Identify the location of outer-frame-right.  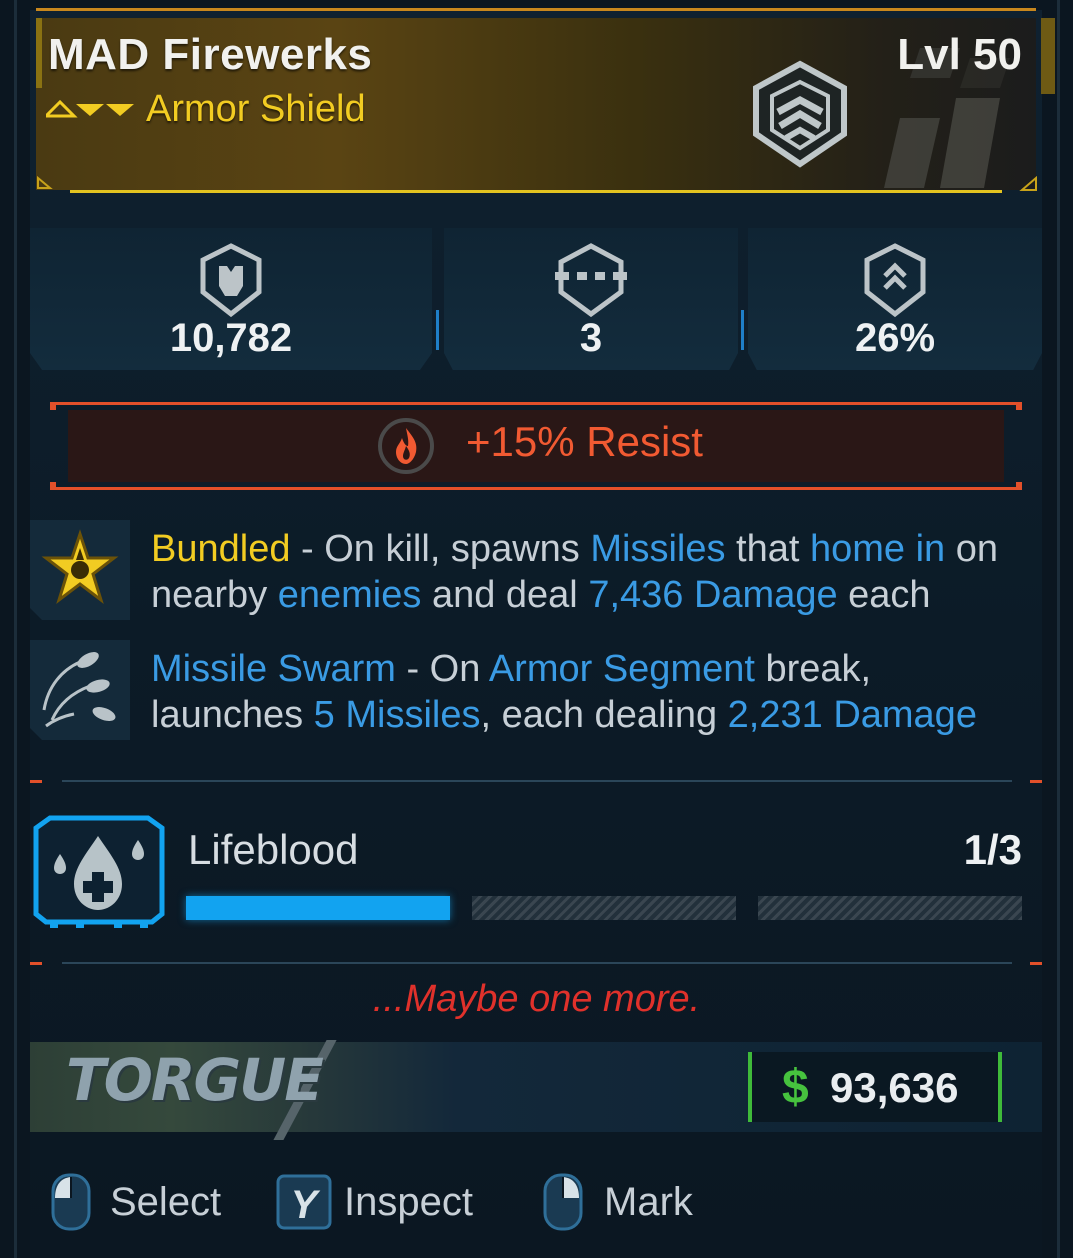
(1058, 629).